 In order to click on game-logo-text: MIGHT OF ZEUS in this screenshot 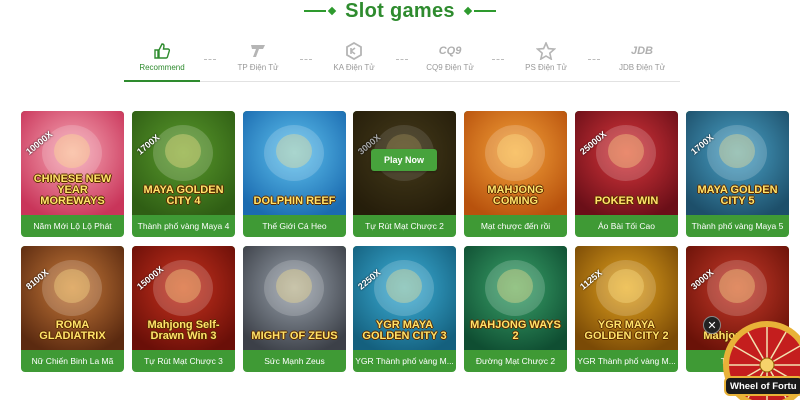, I will do `click(294, 336)`.